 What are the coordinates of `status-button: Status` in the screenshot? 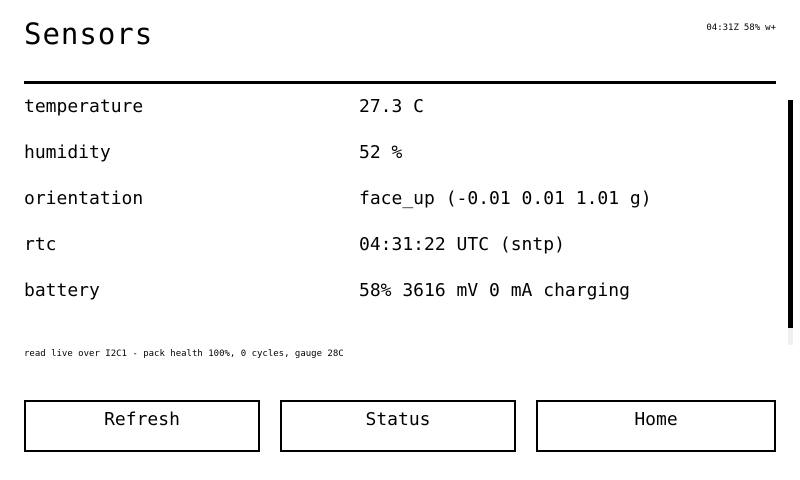 It's located at (398, 426).